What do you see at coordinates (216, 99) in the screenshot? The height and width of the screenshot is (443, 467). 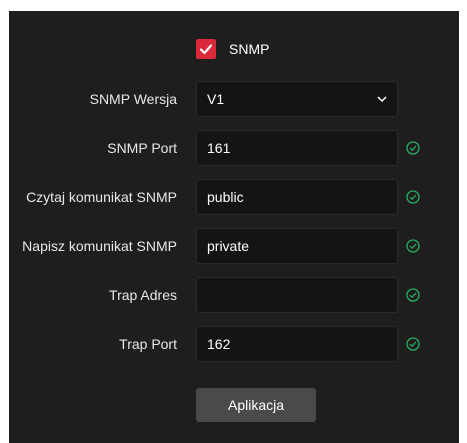 I see `snmp-version-value: V1` at bounding box center [216, 99].